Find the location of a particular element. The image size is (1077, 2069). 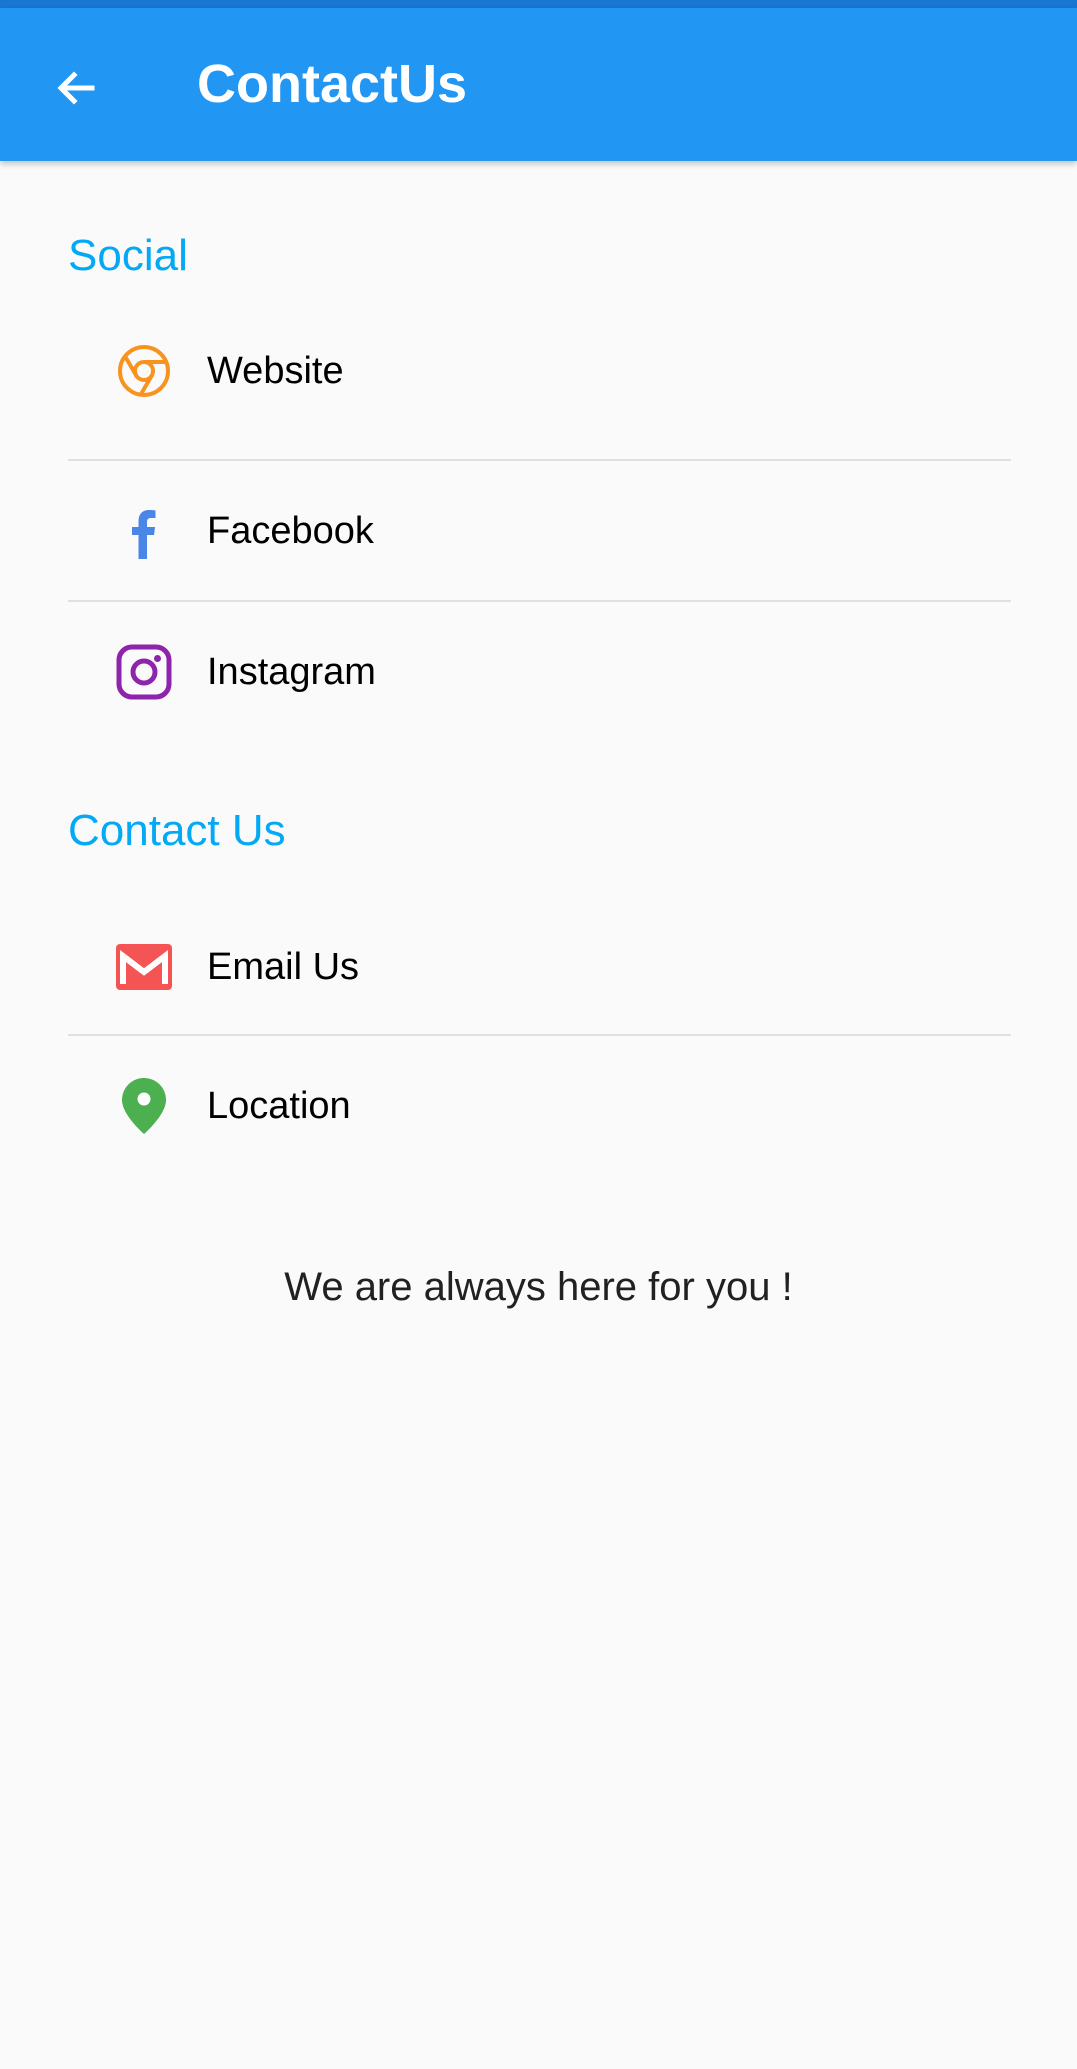

page-title: ContactUs is located at coordinates (332, 84).